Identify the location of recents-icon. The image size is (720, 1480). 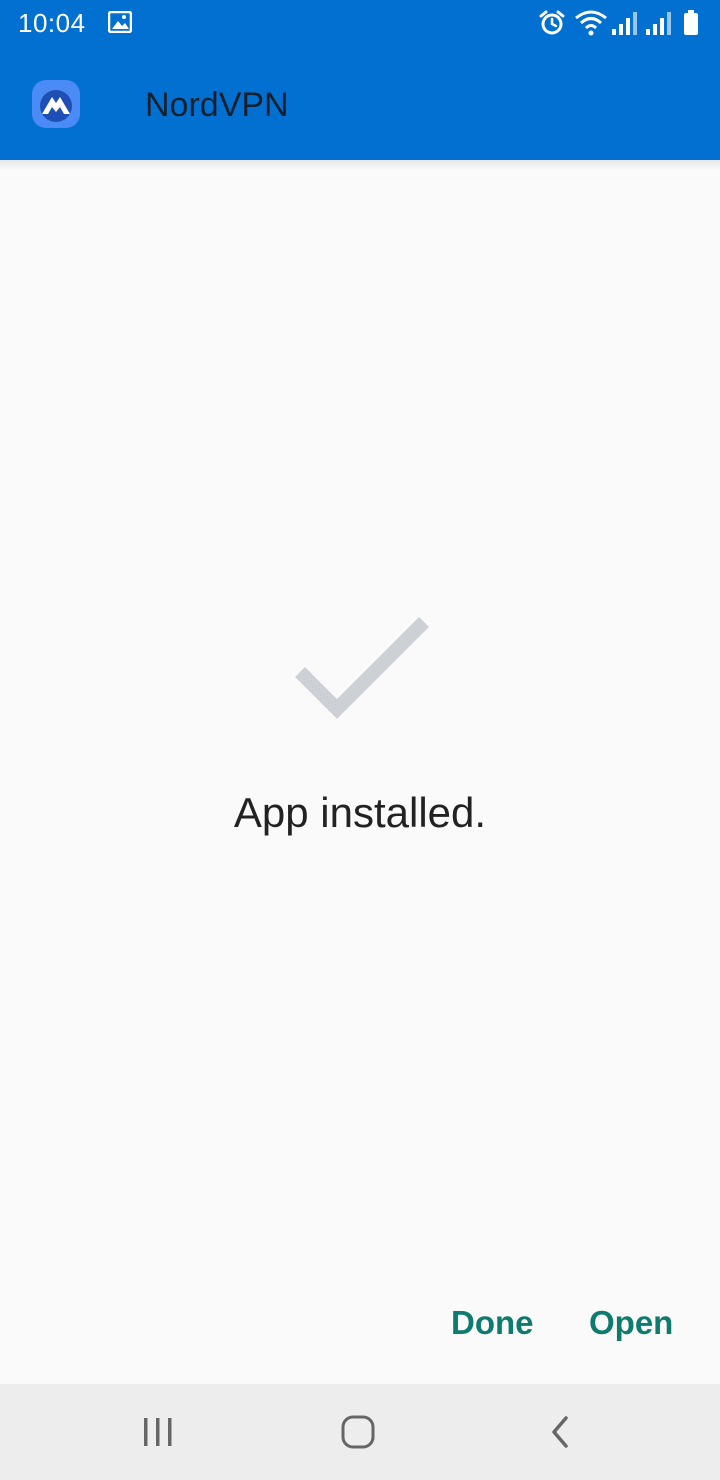
(158, 1432).